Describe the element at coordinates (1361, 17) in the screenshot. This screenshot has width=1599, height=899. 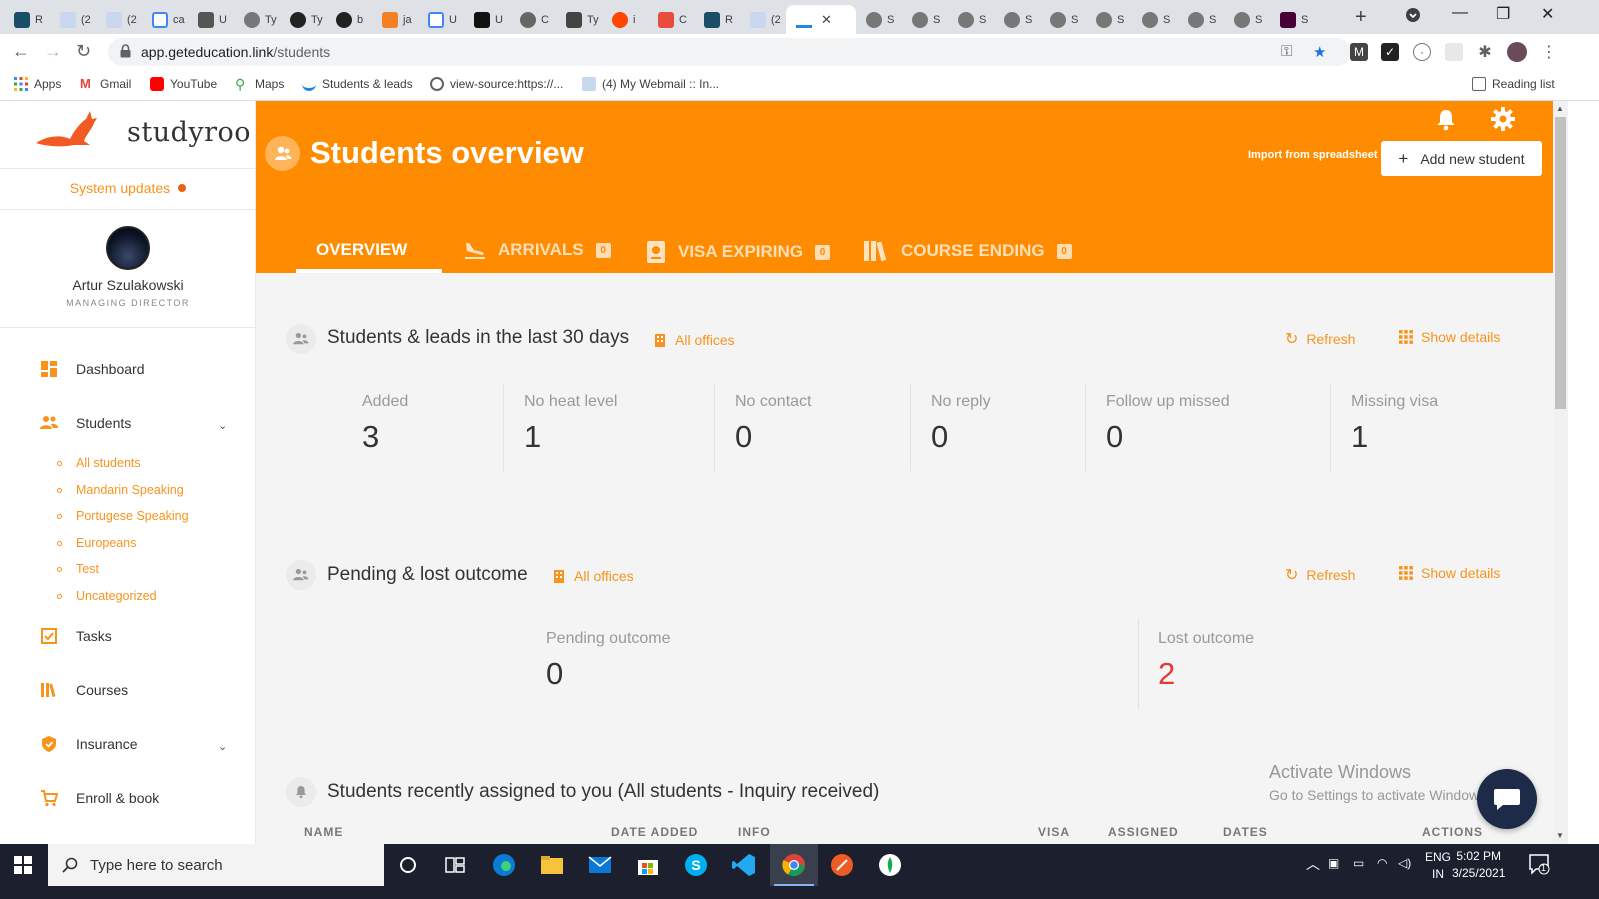
I see `new-tab-button: +` at that location.